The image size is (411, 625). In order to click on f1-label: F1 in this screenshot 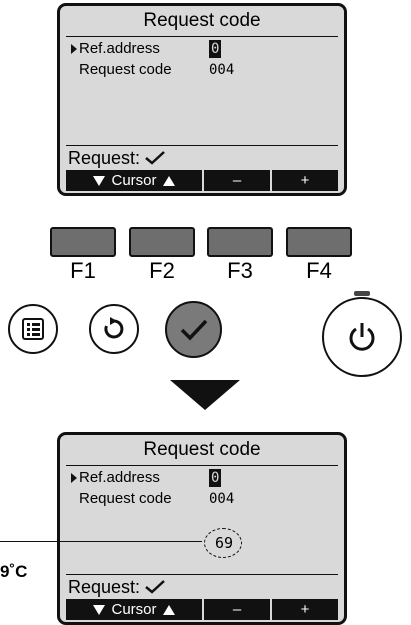, I will do `click(83, 270)`.